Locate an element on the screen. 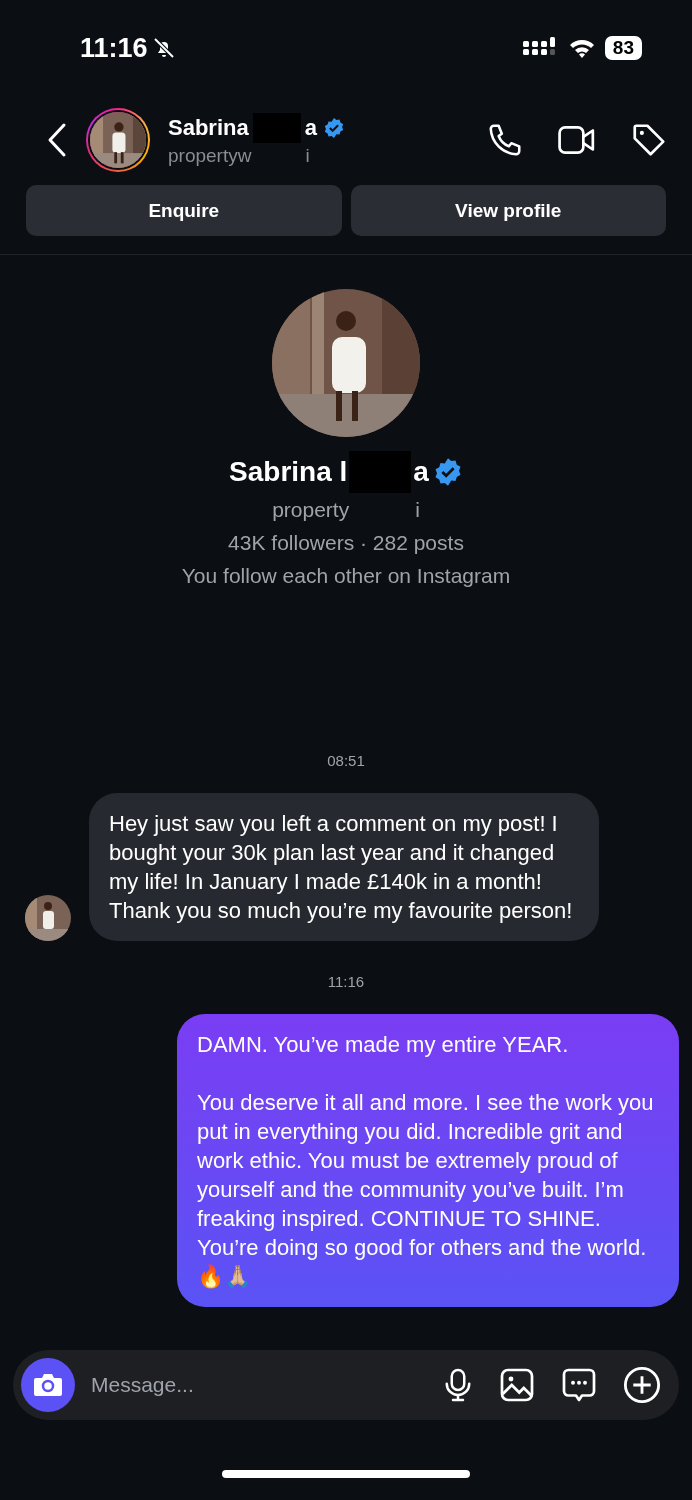  mutual-follow-note: You follow each other on Instagram is located at coordinates (346, 576).